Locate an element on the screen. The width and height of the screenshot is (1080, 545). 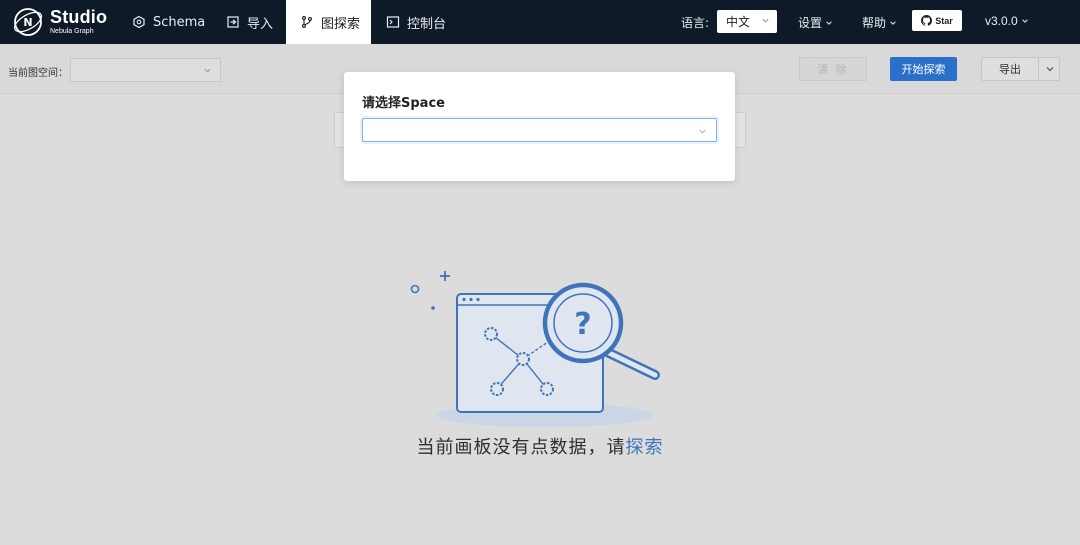
current-space-label: 当前图空间： is located at coordinates (38, 73).